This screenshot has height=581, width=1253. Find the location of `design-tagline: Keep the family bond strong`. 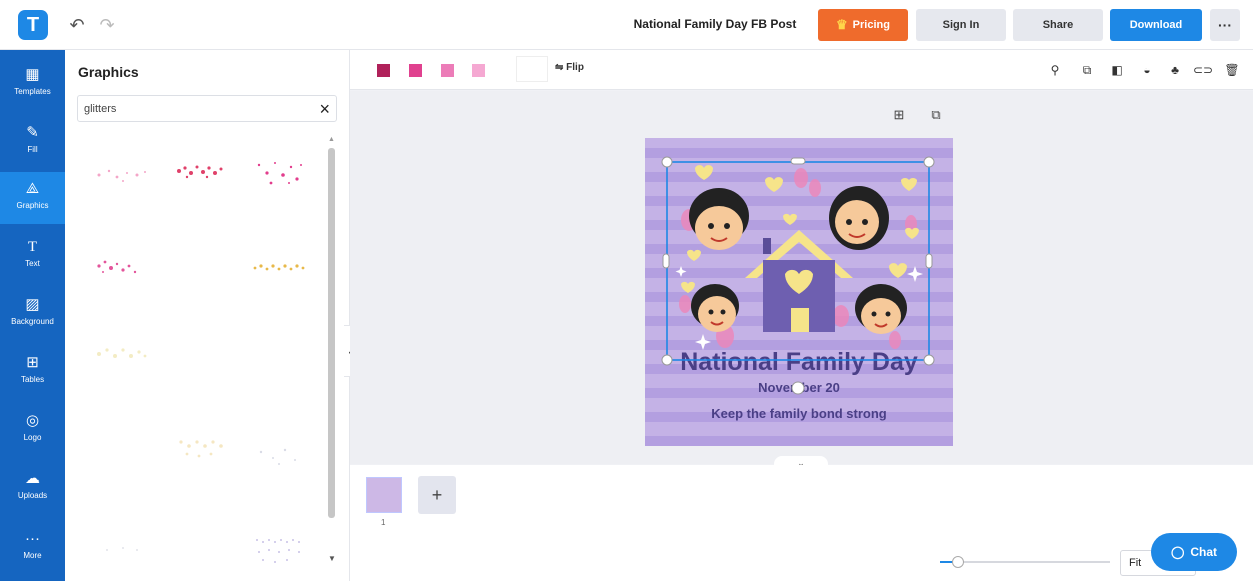

design-tagline: Keep the family bond strong is located at coordinates (799, 413).